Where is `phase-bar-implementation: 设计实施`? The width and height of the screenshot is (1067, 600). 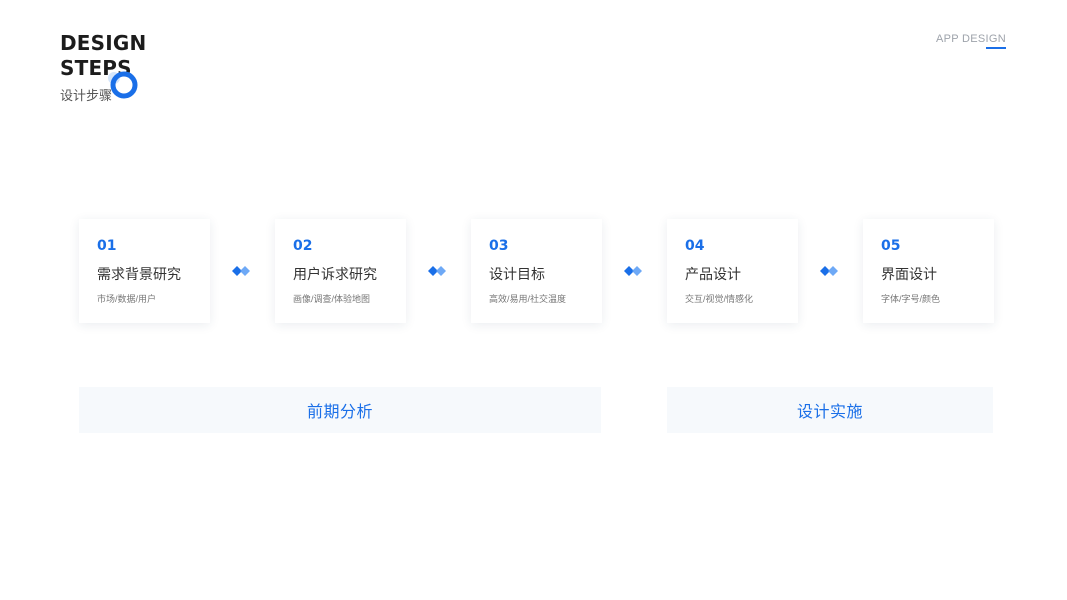 phase-bar-implementation: 设计实施 is located at coordinates (830, 410).